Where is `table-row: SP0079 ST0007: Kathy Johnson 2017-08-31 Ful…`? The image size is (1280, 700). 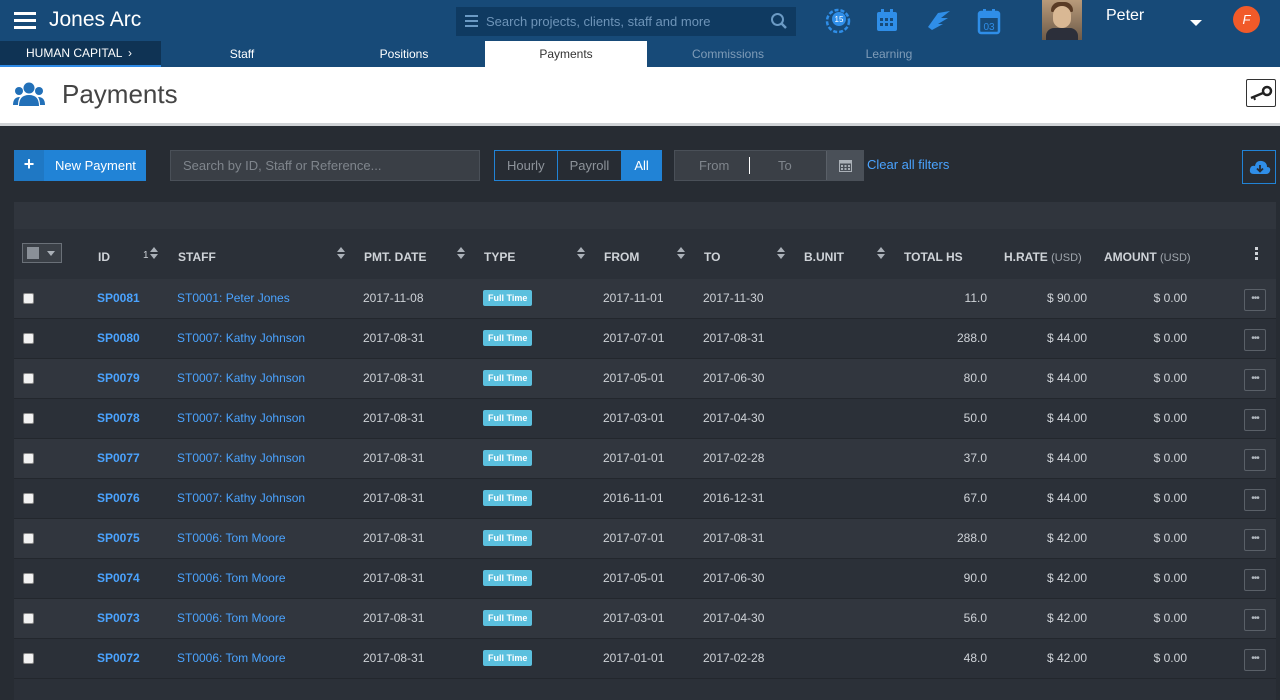 table-row: SP0079 ST0007: Kathy Johnson 2017-08-31 Ful… is located at coordinates (645, 379).